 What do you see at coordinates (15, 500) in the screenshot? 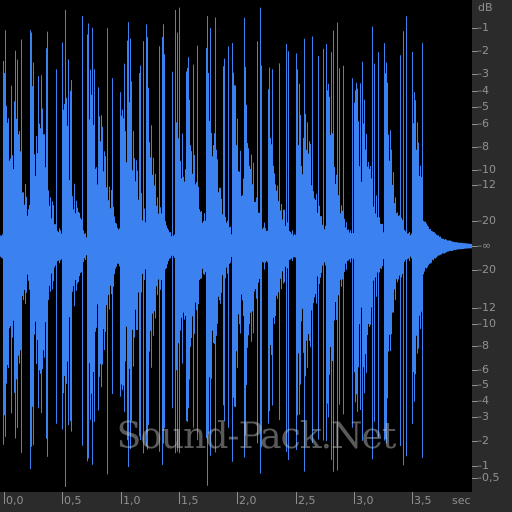
I see `time-tick-label: 0,0` at bounding box center [15, 500].